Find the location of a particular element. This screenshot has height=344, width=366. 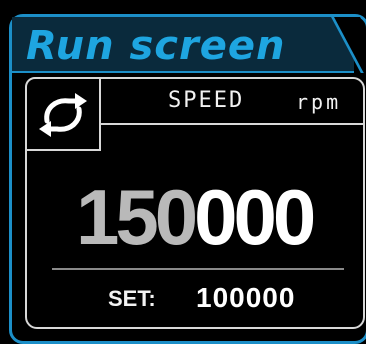

screen-title: Run screen is located at coordinates (156, 46).